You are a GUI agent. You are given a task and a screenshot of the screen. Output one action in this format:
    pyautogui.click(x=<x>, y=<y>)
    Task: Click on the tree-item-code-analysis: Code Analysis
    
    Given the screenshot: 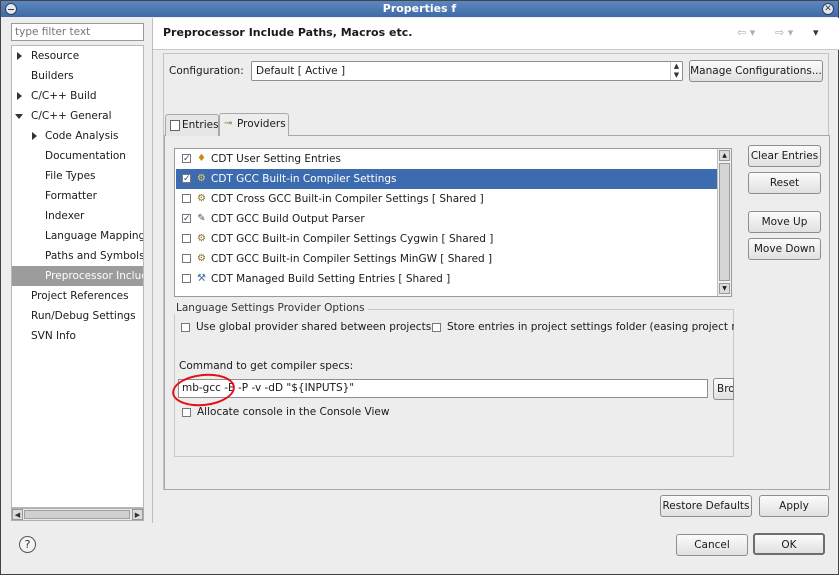 What is the action you would take?
    pyautogui.click(x=77, y=136)
    